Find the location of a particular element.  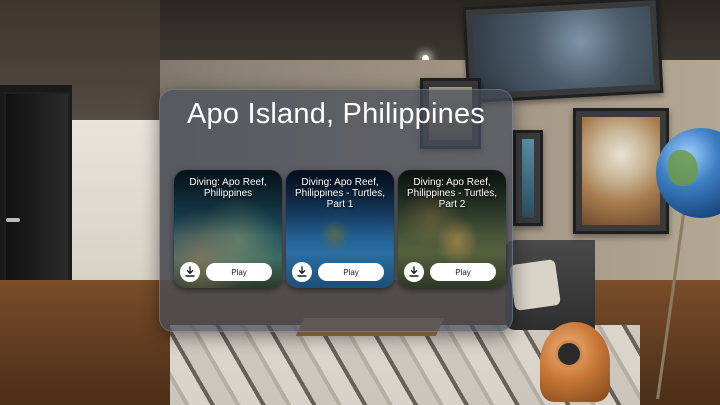

video-card: Diving: Apo Reef, Philippines Play is located at coordinates (228, 229).